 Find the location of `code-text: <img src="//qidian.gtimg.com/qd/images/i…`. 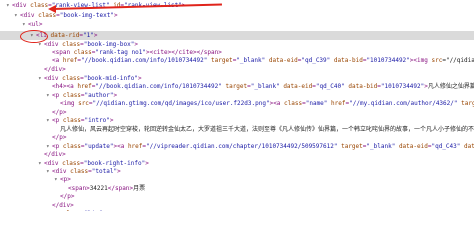

code-text: <img src="//qidian.gtimg.com/qd/images/i… is located at coordinates (267, 103).